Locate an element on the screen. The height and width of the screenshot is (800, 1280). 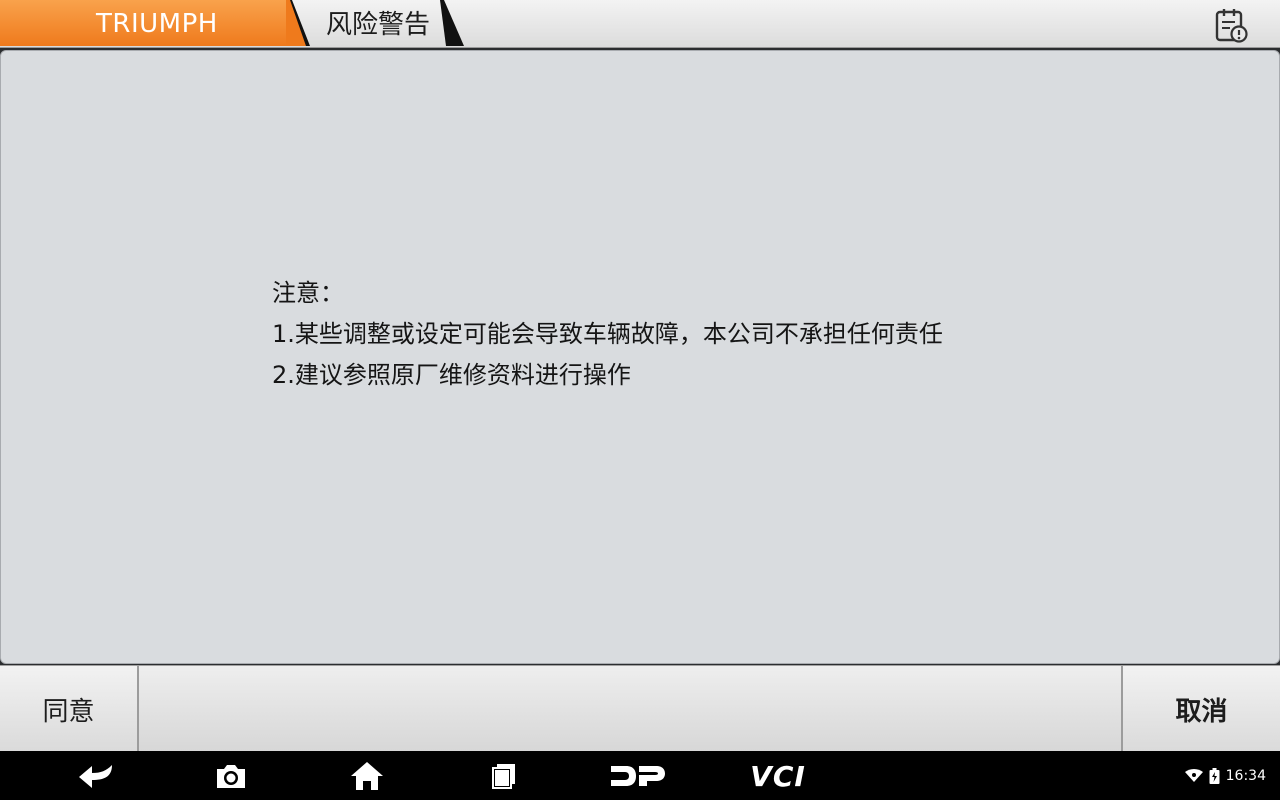
dp-logo-icon is located at coordinates (638, 776).